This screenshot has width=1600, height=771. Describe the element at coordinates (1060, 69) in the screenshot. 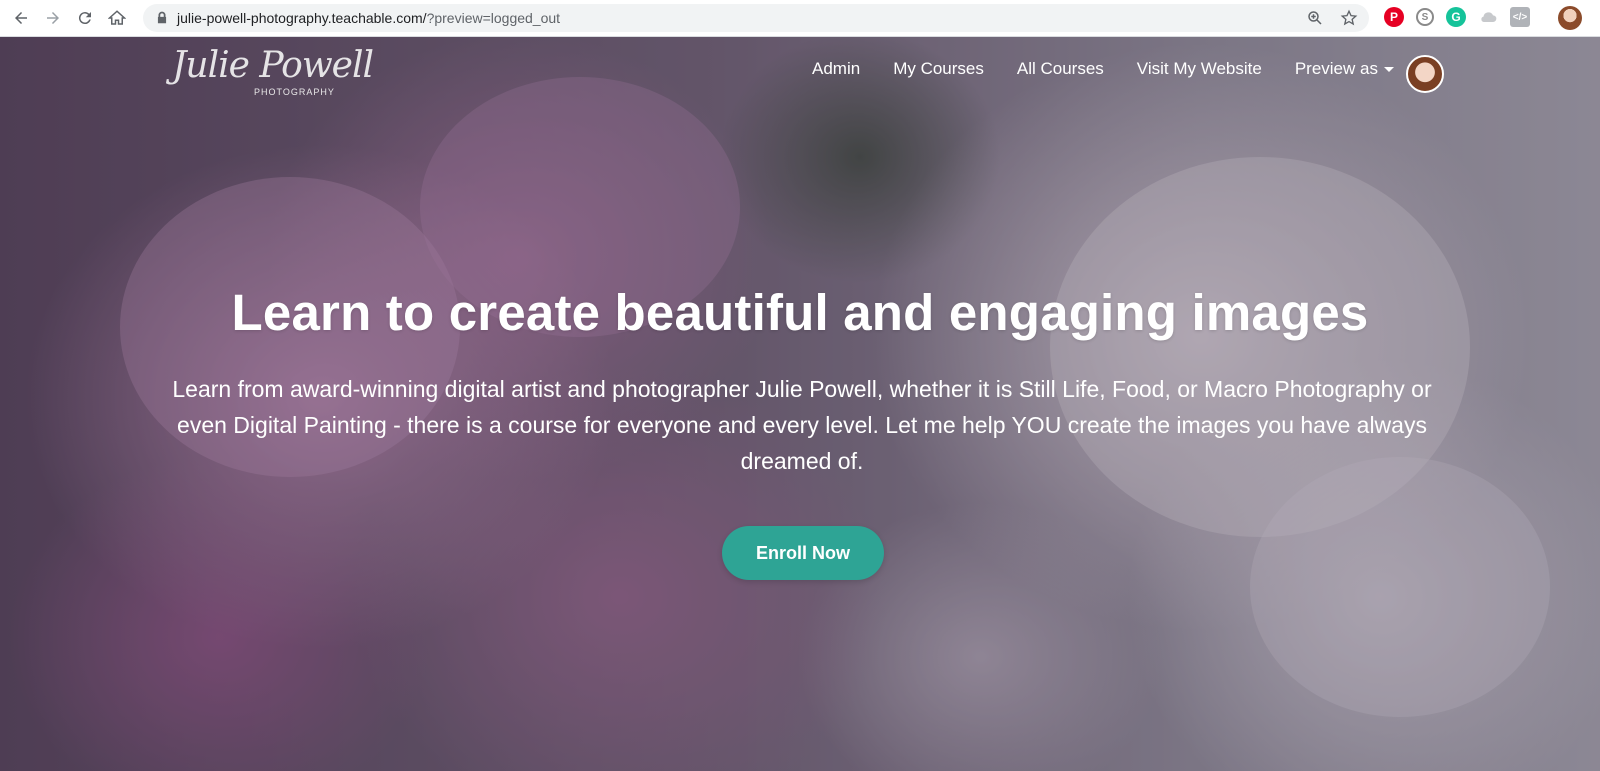

I see `nav-all-courses: All Courses` at that location.